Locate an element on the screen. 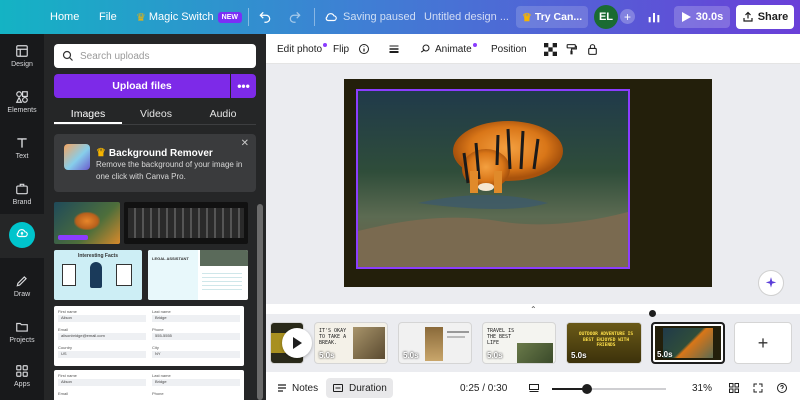  timeline-clip: IT'S OKAY TO TAKE A BREAK. 5.0s is located at coordinates (351, 343).